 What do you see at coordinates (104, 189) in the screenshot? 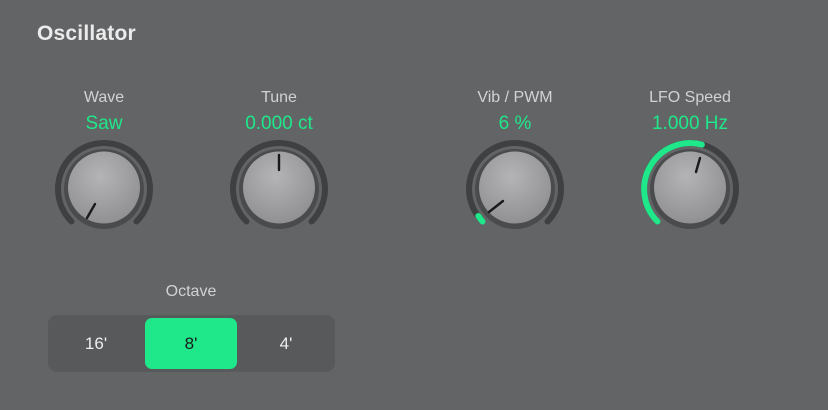
I see `wave-knob` at bounding box center [104, 189].